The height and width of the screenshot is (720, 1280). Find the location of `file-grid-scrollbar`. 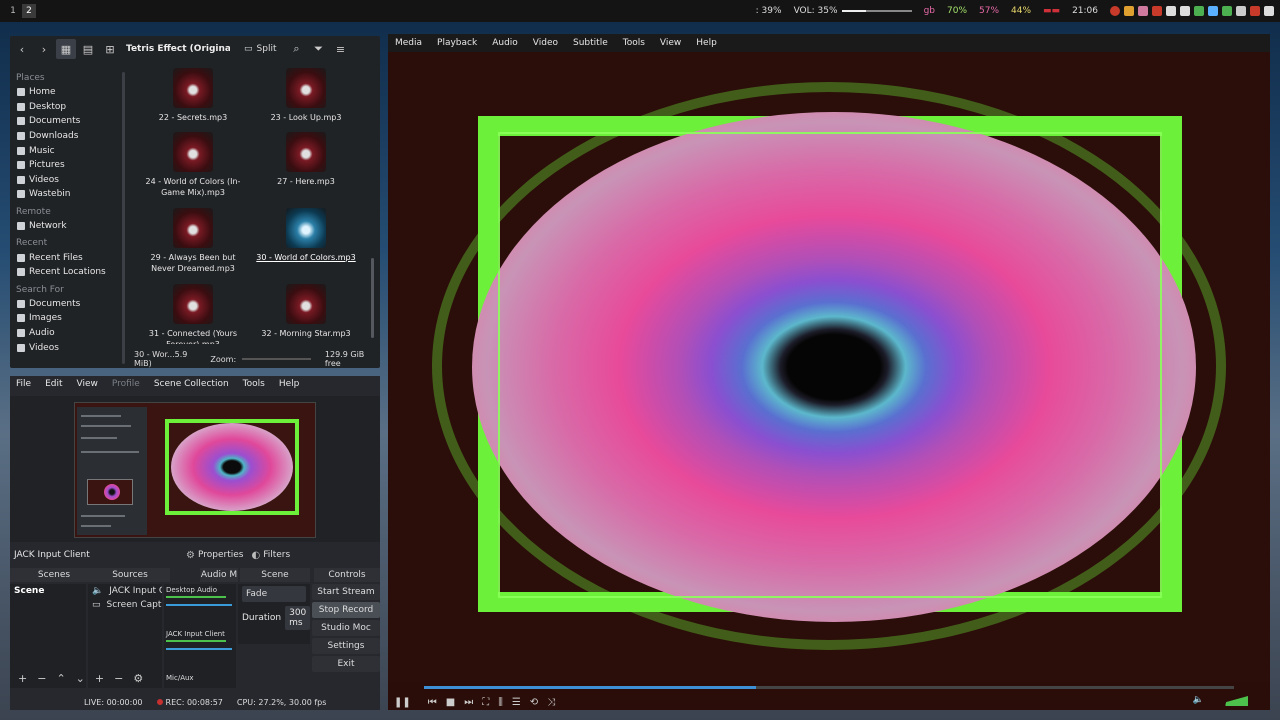

file-grid-scrollbar is located at coordinates (372, 298).